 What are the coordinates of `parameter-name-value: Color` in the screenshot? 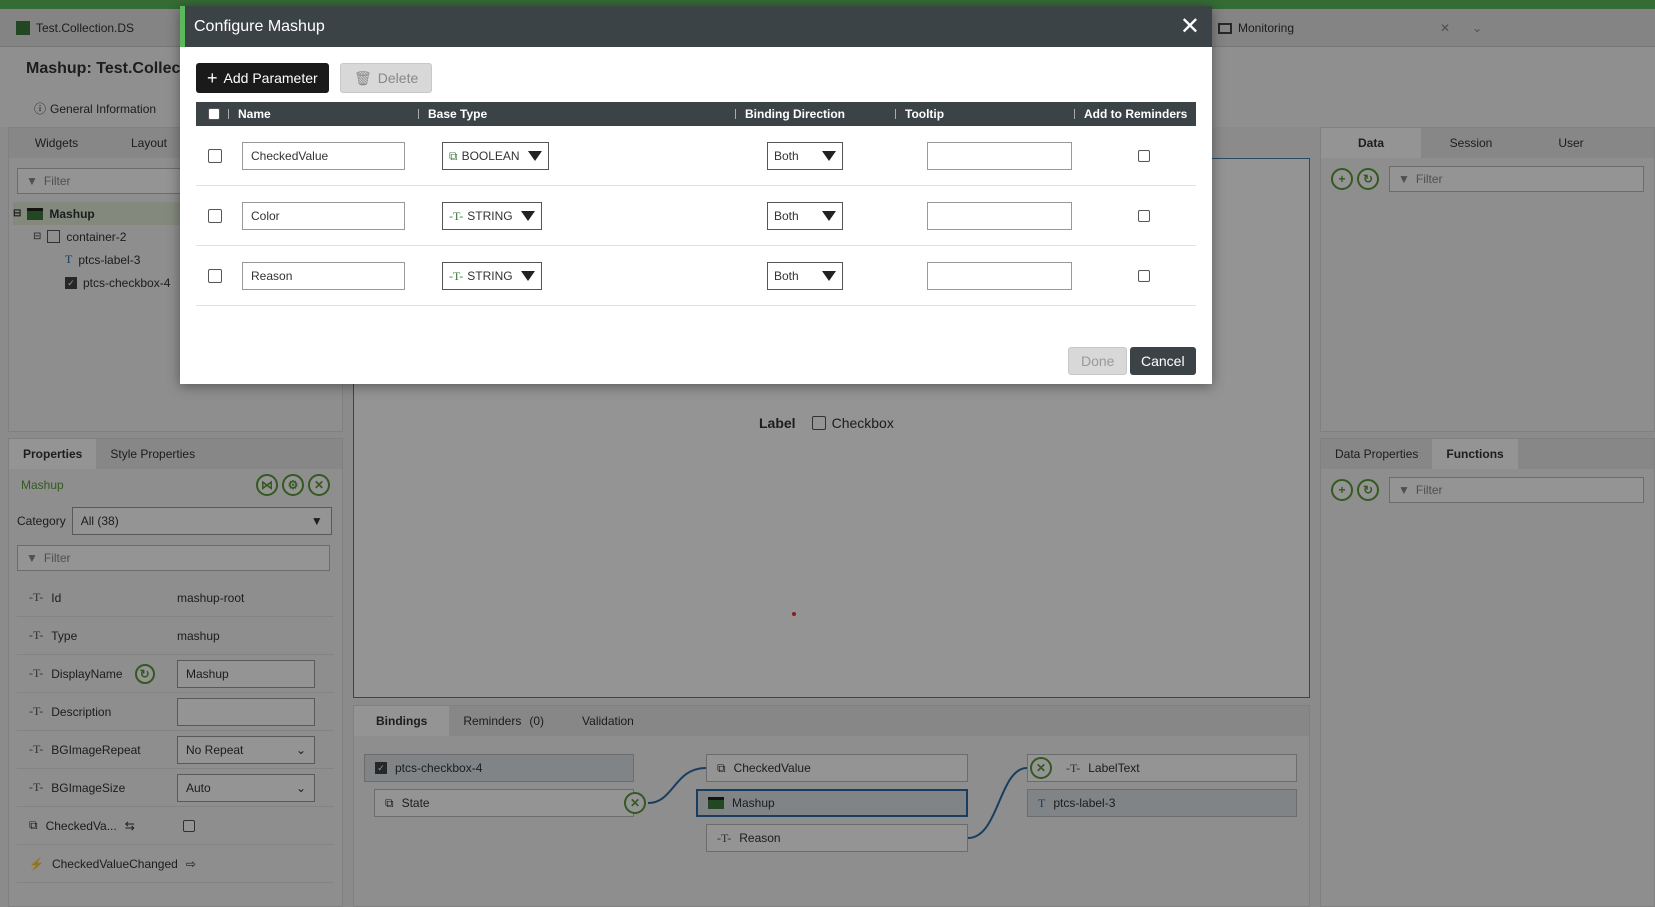 It's located at (265, 216).